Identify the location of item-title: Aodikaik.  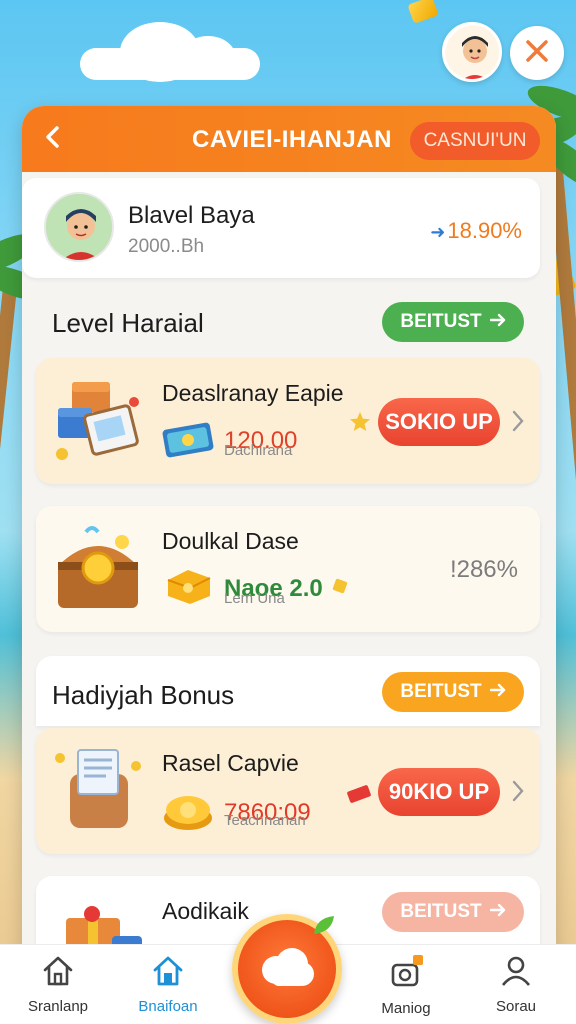
(205, 911).